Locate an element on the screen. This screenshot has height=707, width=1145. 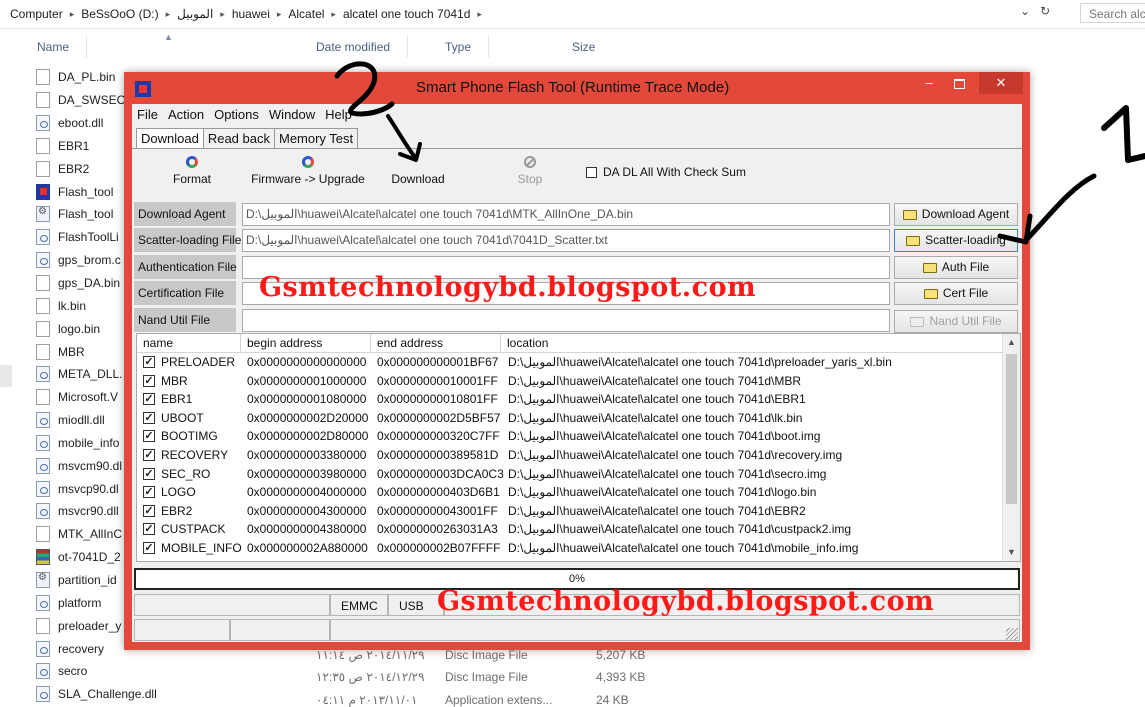
scrollbar-thumb is located at coordinates (1011, 429).